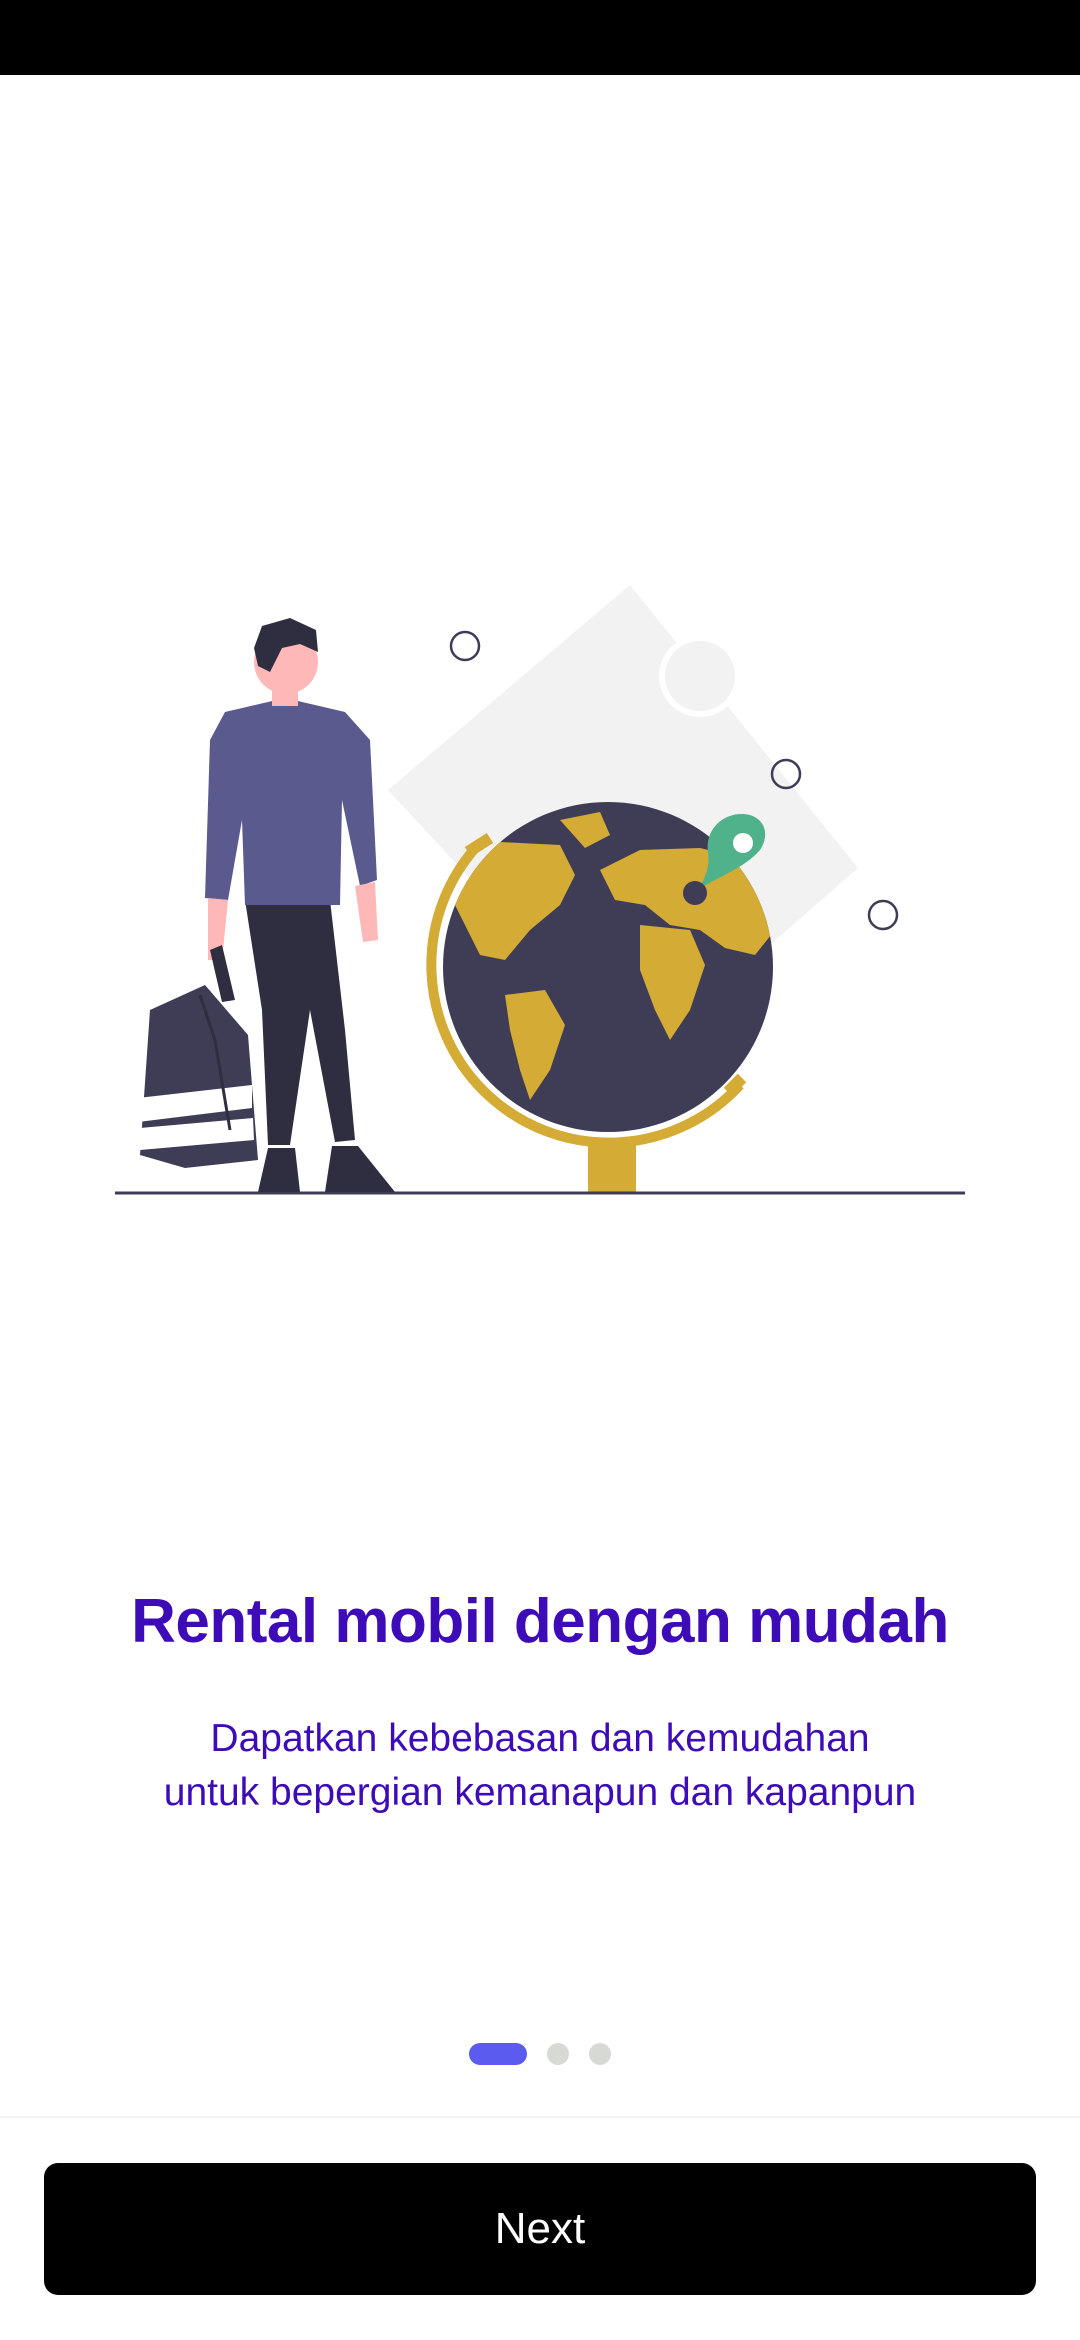 The height and width of the screenshot is (2340, 1080). I want to click on subtitle-line-2: untuk bepergian kemanapun dan kapanpun, so click(540, 1792).